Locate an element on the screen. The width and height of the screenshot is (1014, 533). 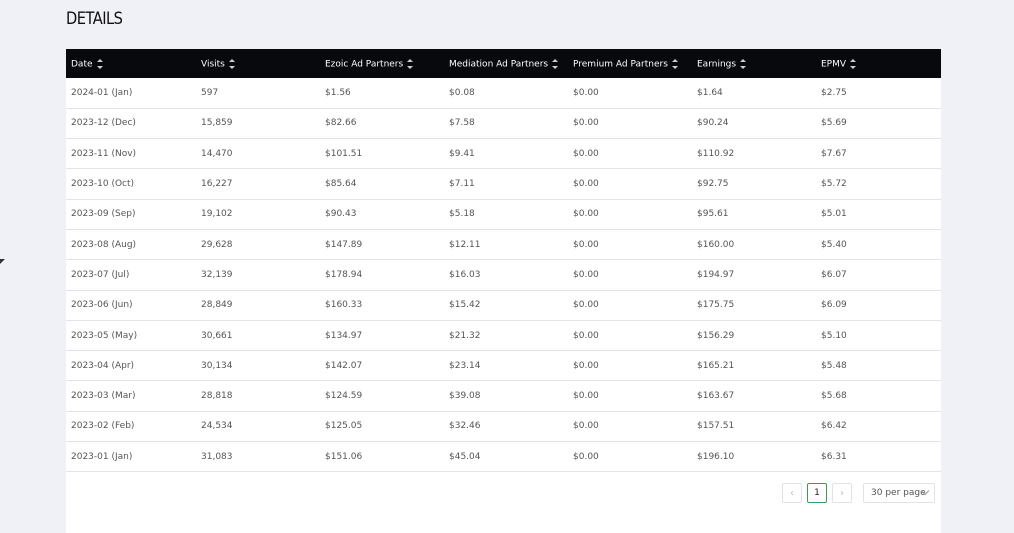
table-cell: $142.07 is located at coordinates (344, 365).